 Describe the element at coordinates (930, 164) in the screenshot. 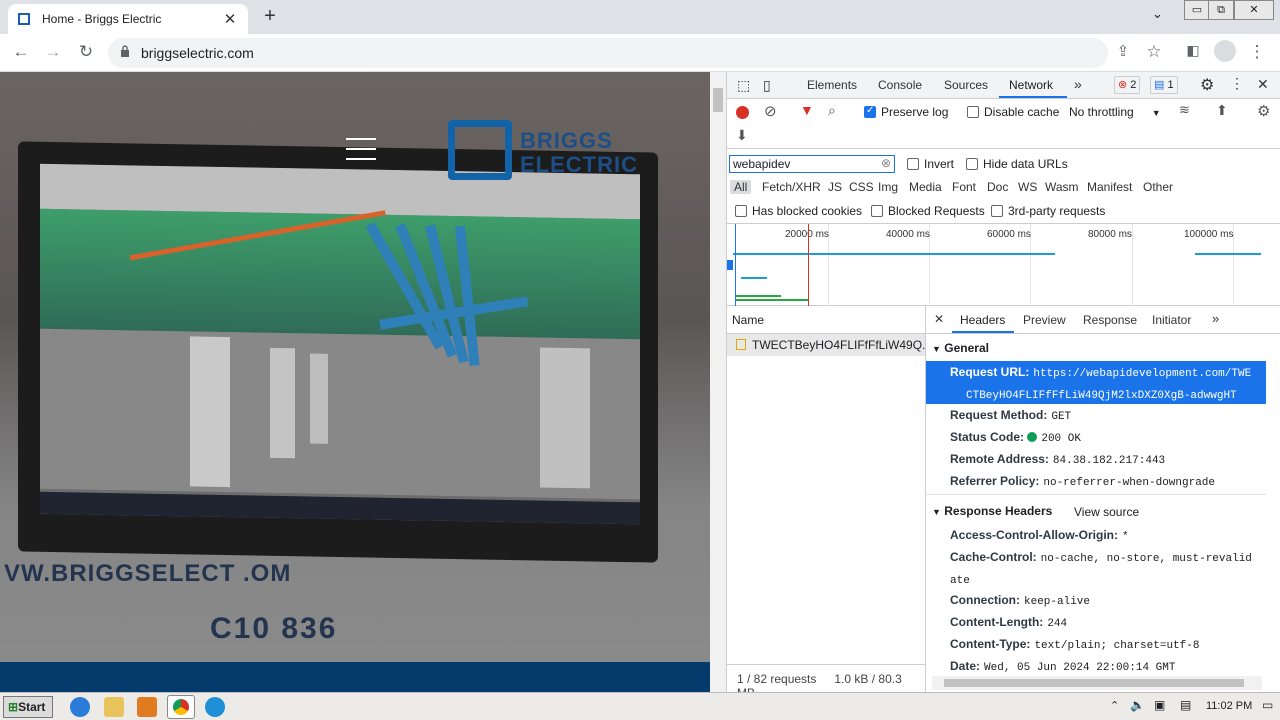

I see `invert-checkbox: Invert` at that location.